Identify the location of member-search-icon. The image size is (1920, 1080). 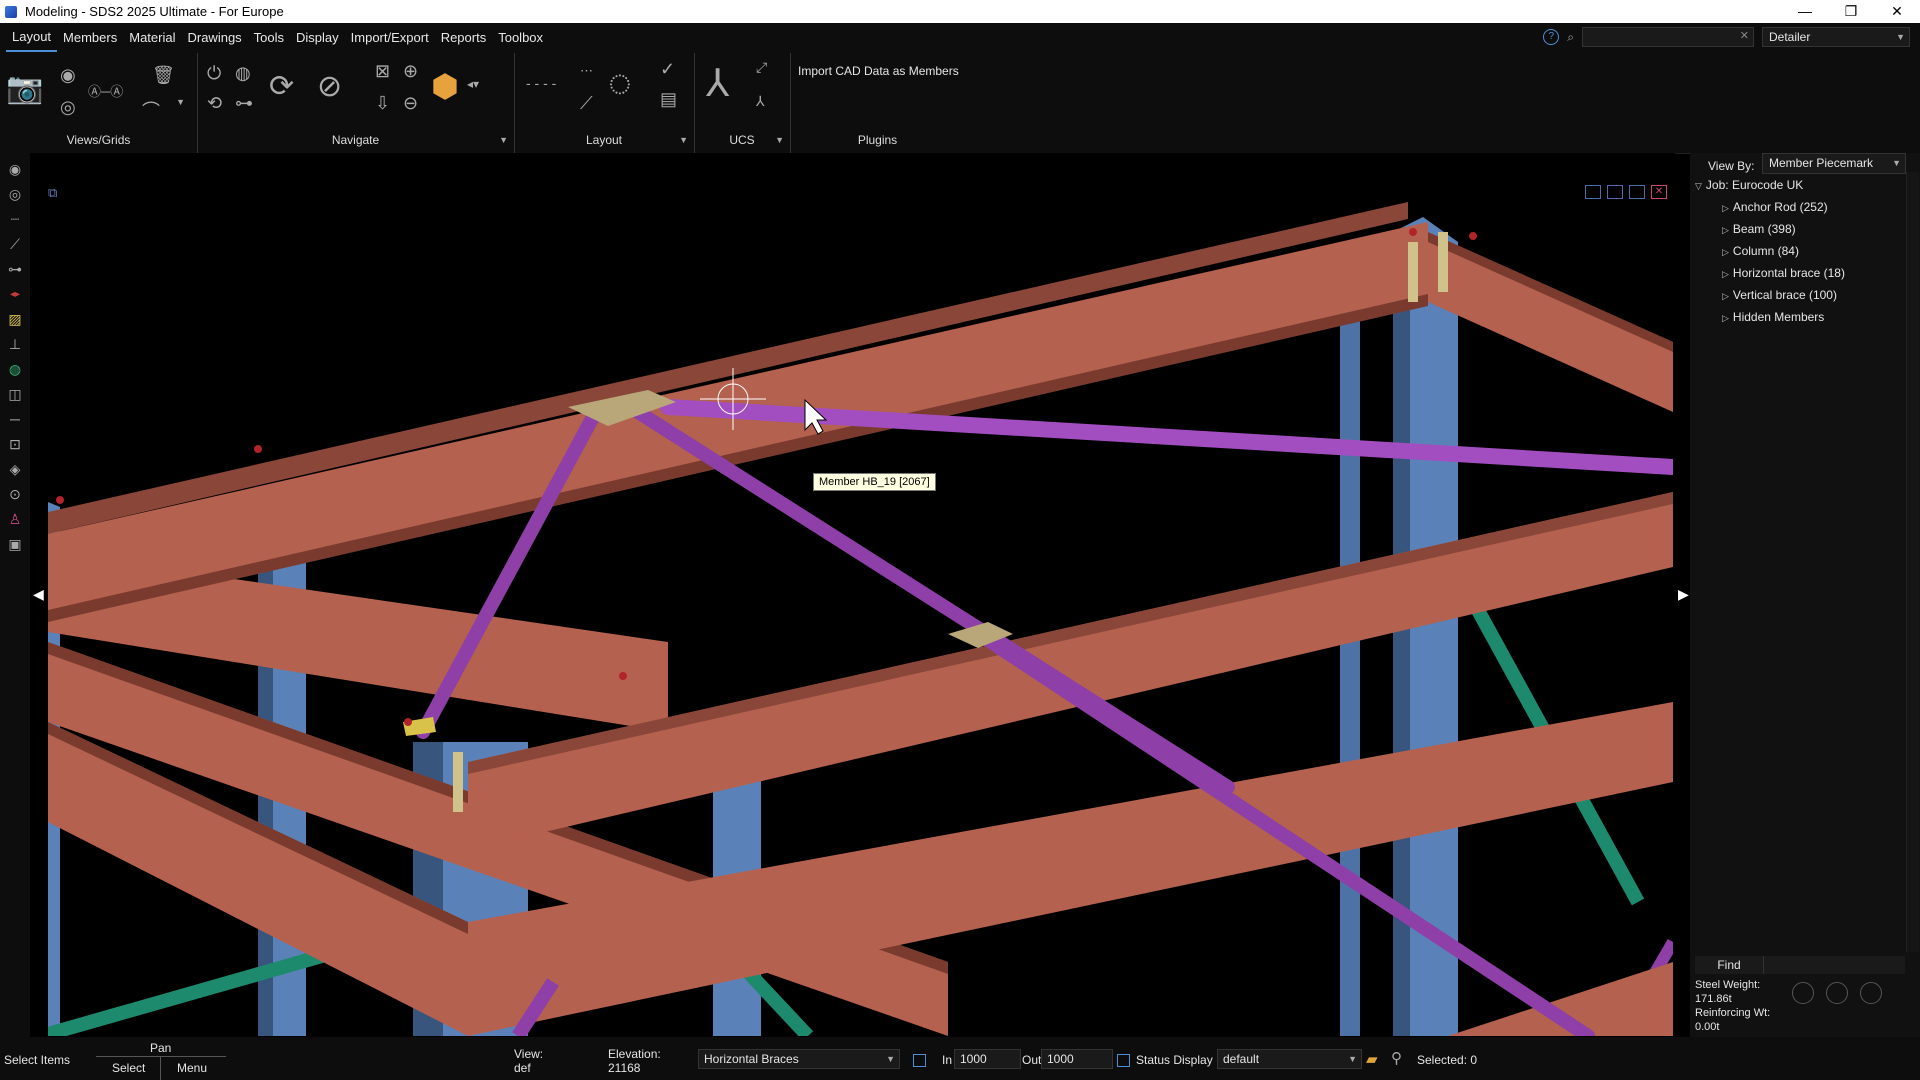
(1803, 993).